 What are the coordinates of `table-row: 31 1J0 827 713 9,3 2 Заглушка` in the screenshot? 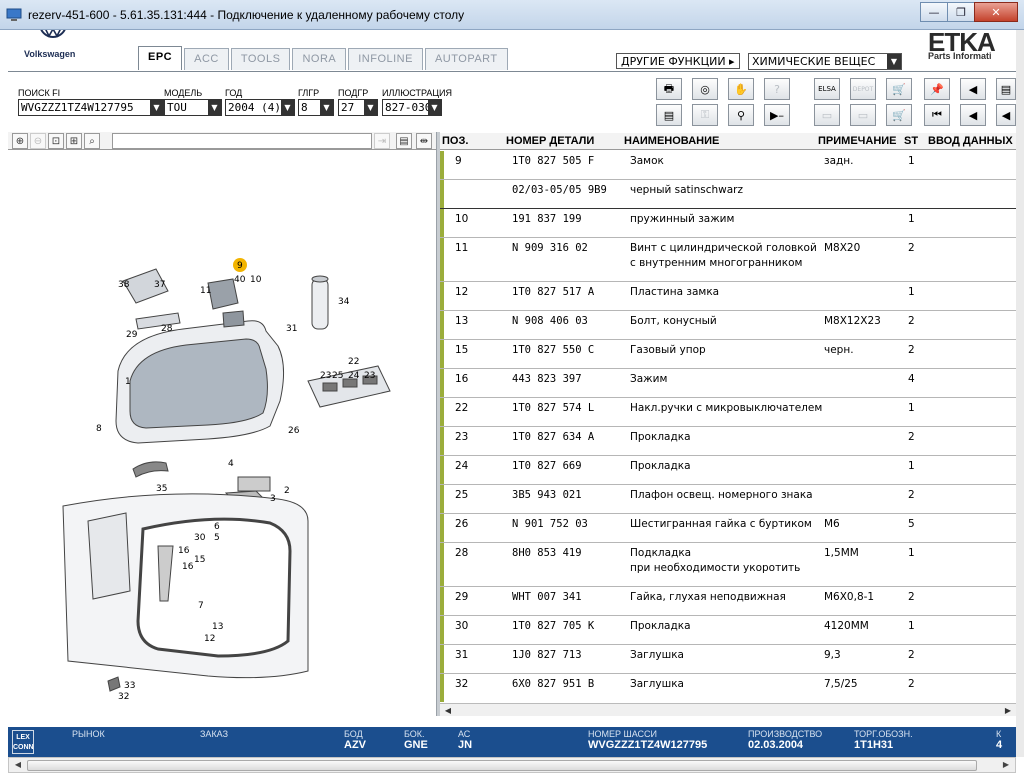 It's located at (728, 659).